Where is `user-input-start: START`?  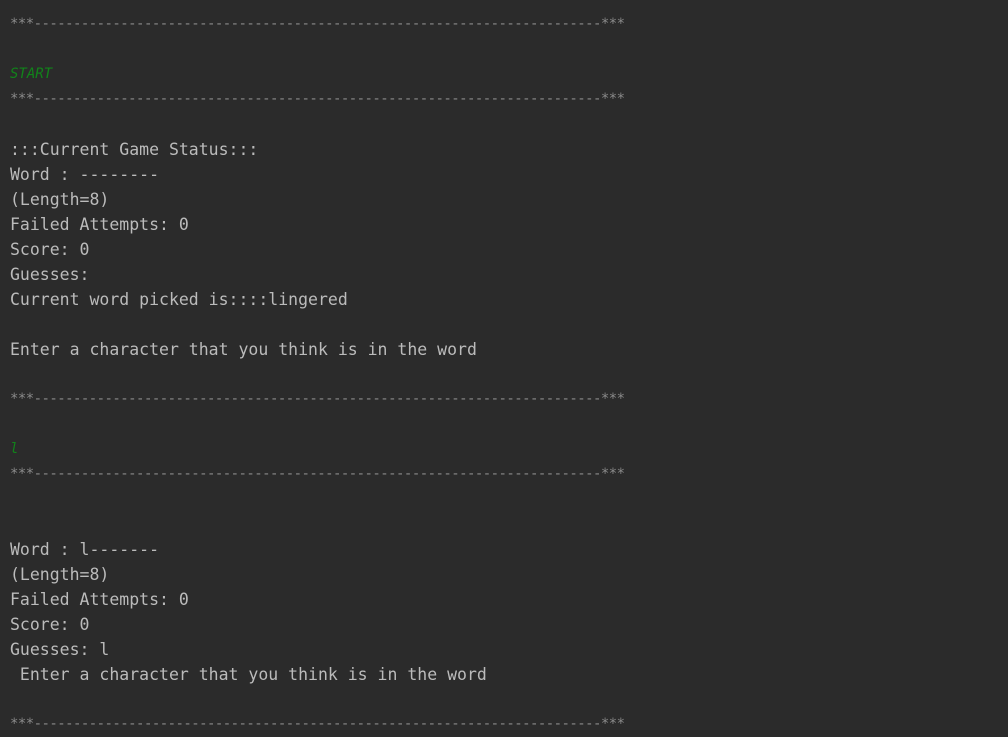
user-input-start: START is located at coordinates (31, 74).